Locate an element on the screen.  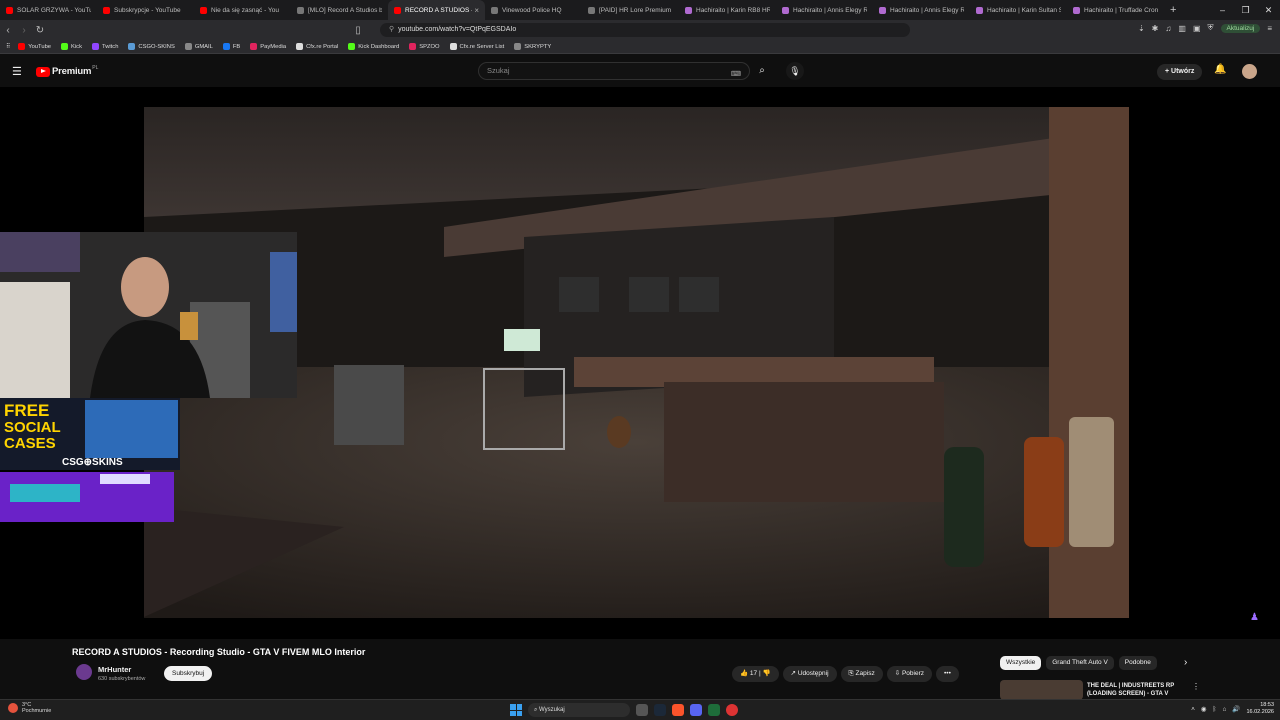
chevron-right-icon: › is located at coordinates (1185, 662).